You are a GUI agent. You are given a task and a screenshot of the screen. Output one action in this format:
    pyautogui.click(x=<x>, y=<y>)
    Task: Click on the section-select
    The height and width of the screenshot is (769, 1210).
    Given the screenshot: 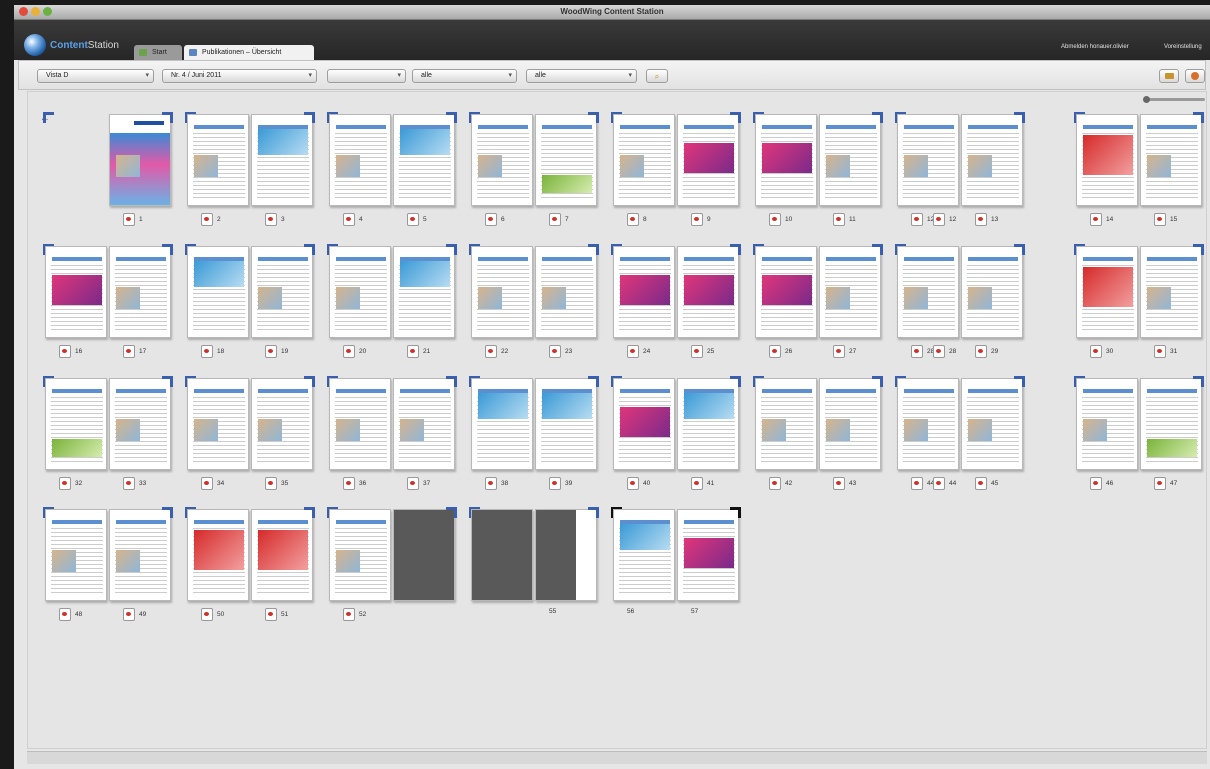 What is the action you would take?
    pyautogui.click(x=366, y=76)
    